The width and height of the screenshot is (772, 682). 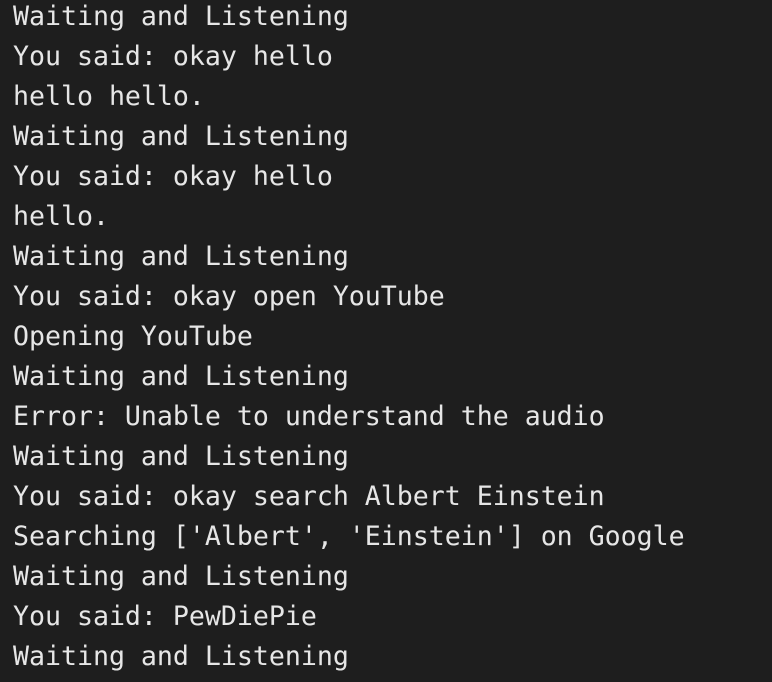 What do you see at coordinates (165, 616) in the screenshot?
I see `terminal-line: You said: PewDiePie` at bounding box center [165, 616].